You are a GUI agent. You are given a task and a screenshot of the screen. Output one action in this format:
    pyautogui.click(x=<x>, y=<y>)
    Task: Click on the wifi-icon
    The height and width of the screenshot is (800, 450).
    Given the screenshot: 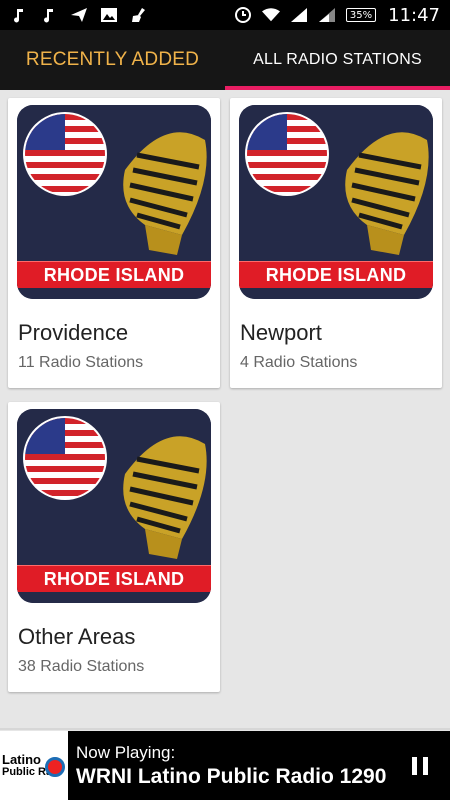 What is the action you would take?
    pyautogui.click(x=270, y=15)
    